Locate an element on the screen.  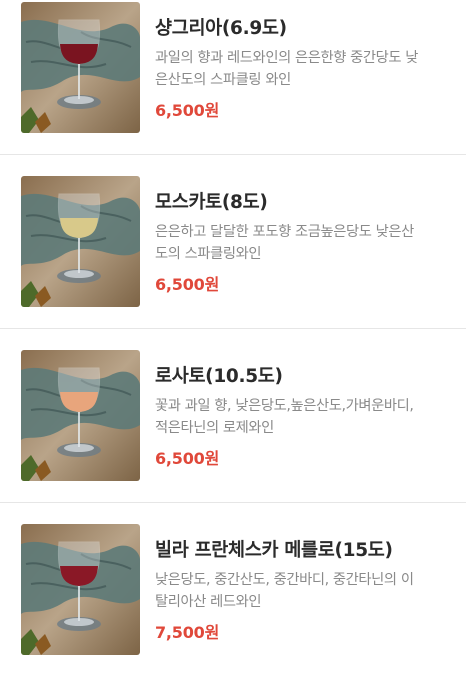
item-name: 빌라 프란체스카 메를로(15도) is located at coordinates (274, 550).